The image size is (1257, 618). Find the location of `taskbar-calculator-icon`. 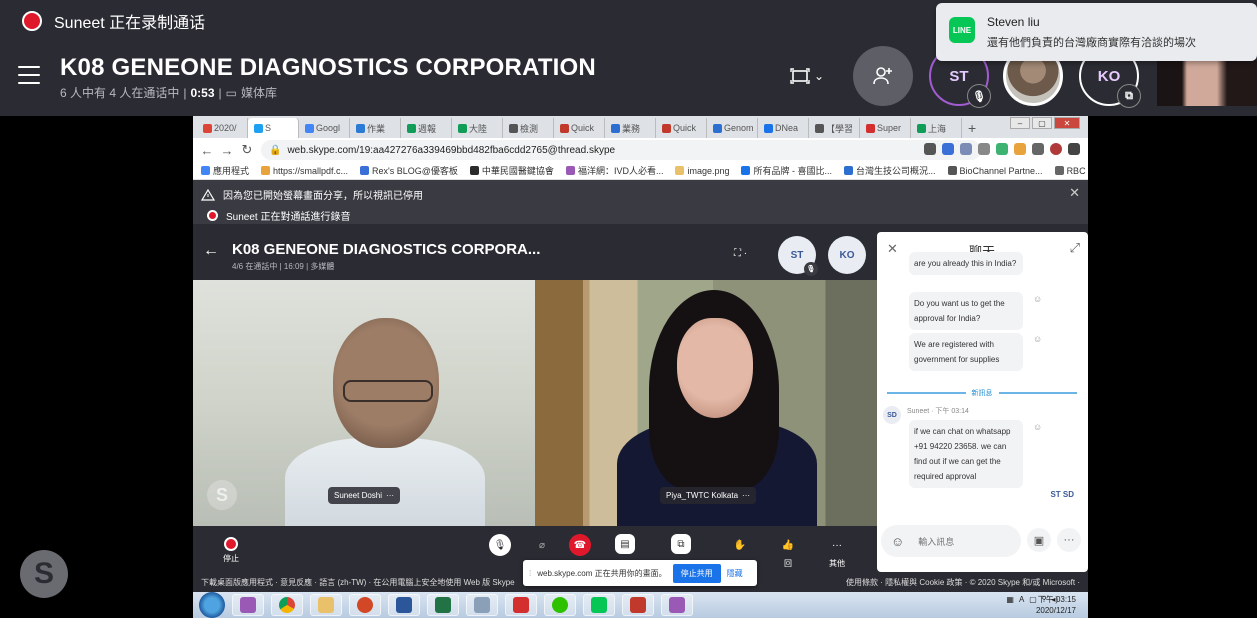

taskbar-calculator-icon is located at coordinates (482, 605).